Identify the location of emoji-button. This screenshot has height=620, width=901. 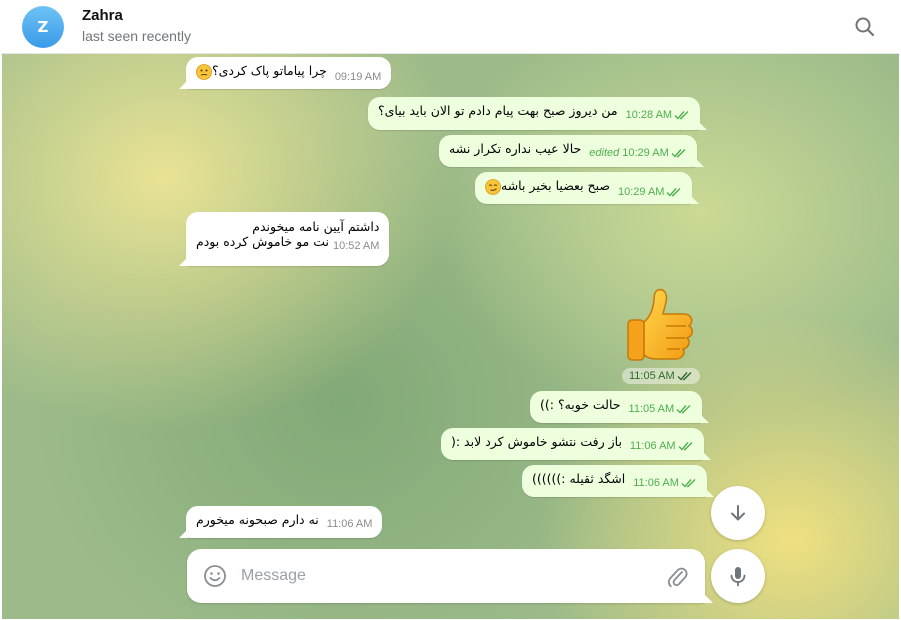
(215, 576).